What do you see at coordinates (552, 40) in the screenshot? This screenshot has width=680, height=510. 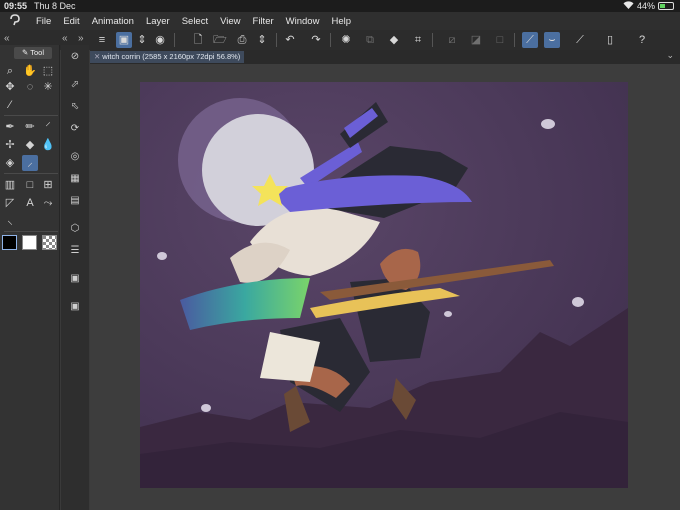 I see `curve-snap-icon: ⌣` at bounding box center [552, 40].